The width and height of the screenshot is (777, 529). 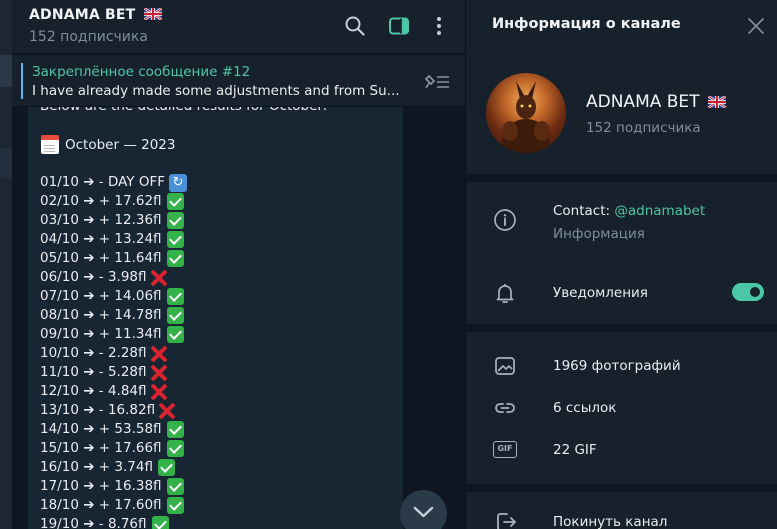 What do you see at coordinates (22, 81) in the screenshot?
I see `pinned-indicator` at bounding box center [22, 81].